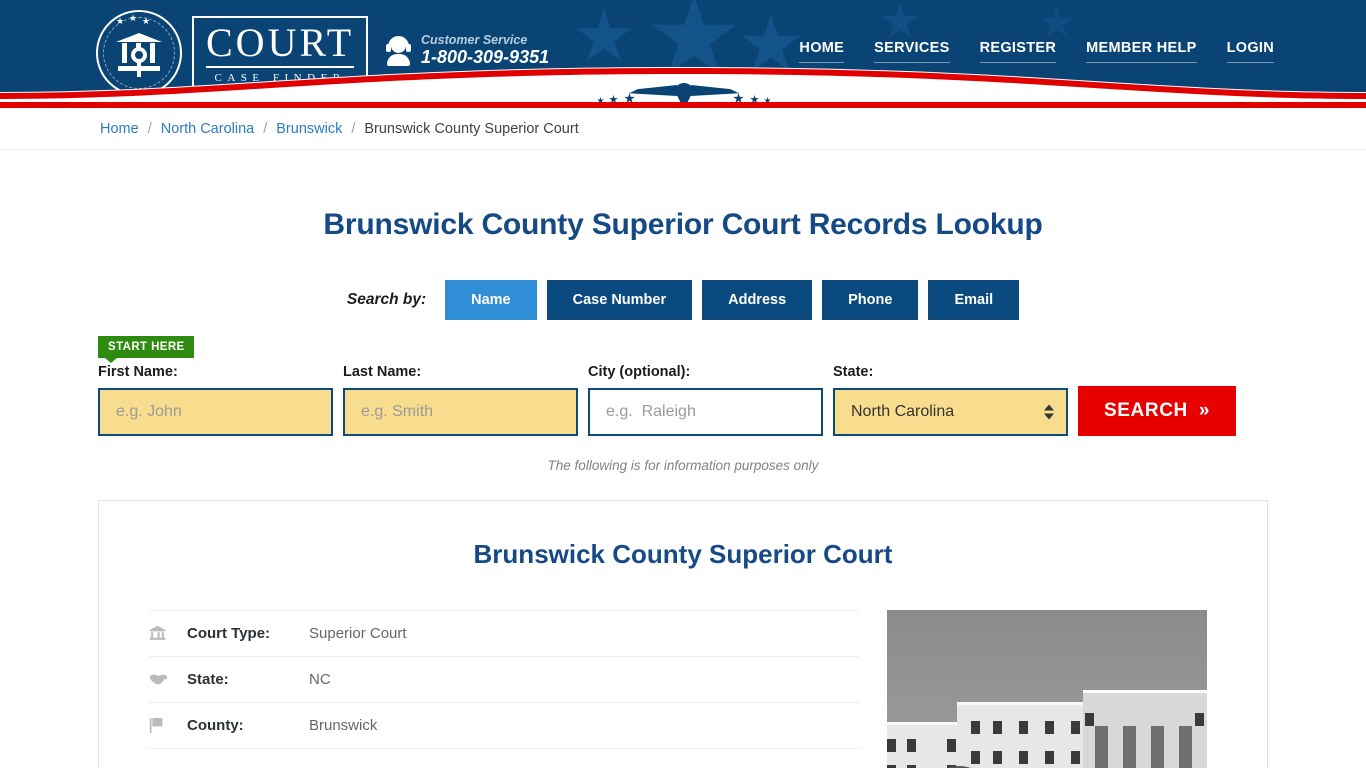 Image resolution: width=1366 pixels, height=768 pixels. I want to click on detail-label: County:, so click(215, 725).